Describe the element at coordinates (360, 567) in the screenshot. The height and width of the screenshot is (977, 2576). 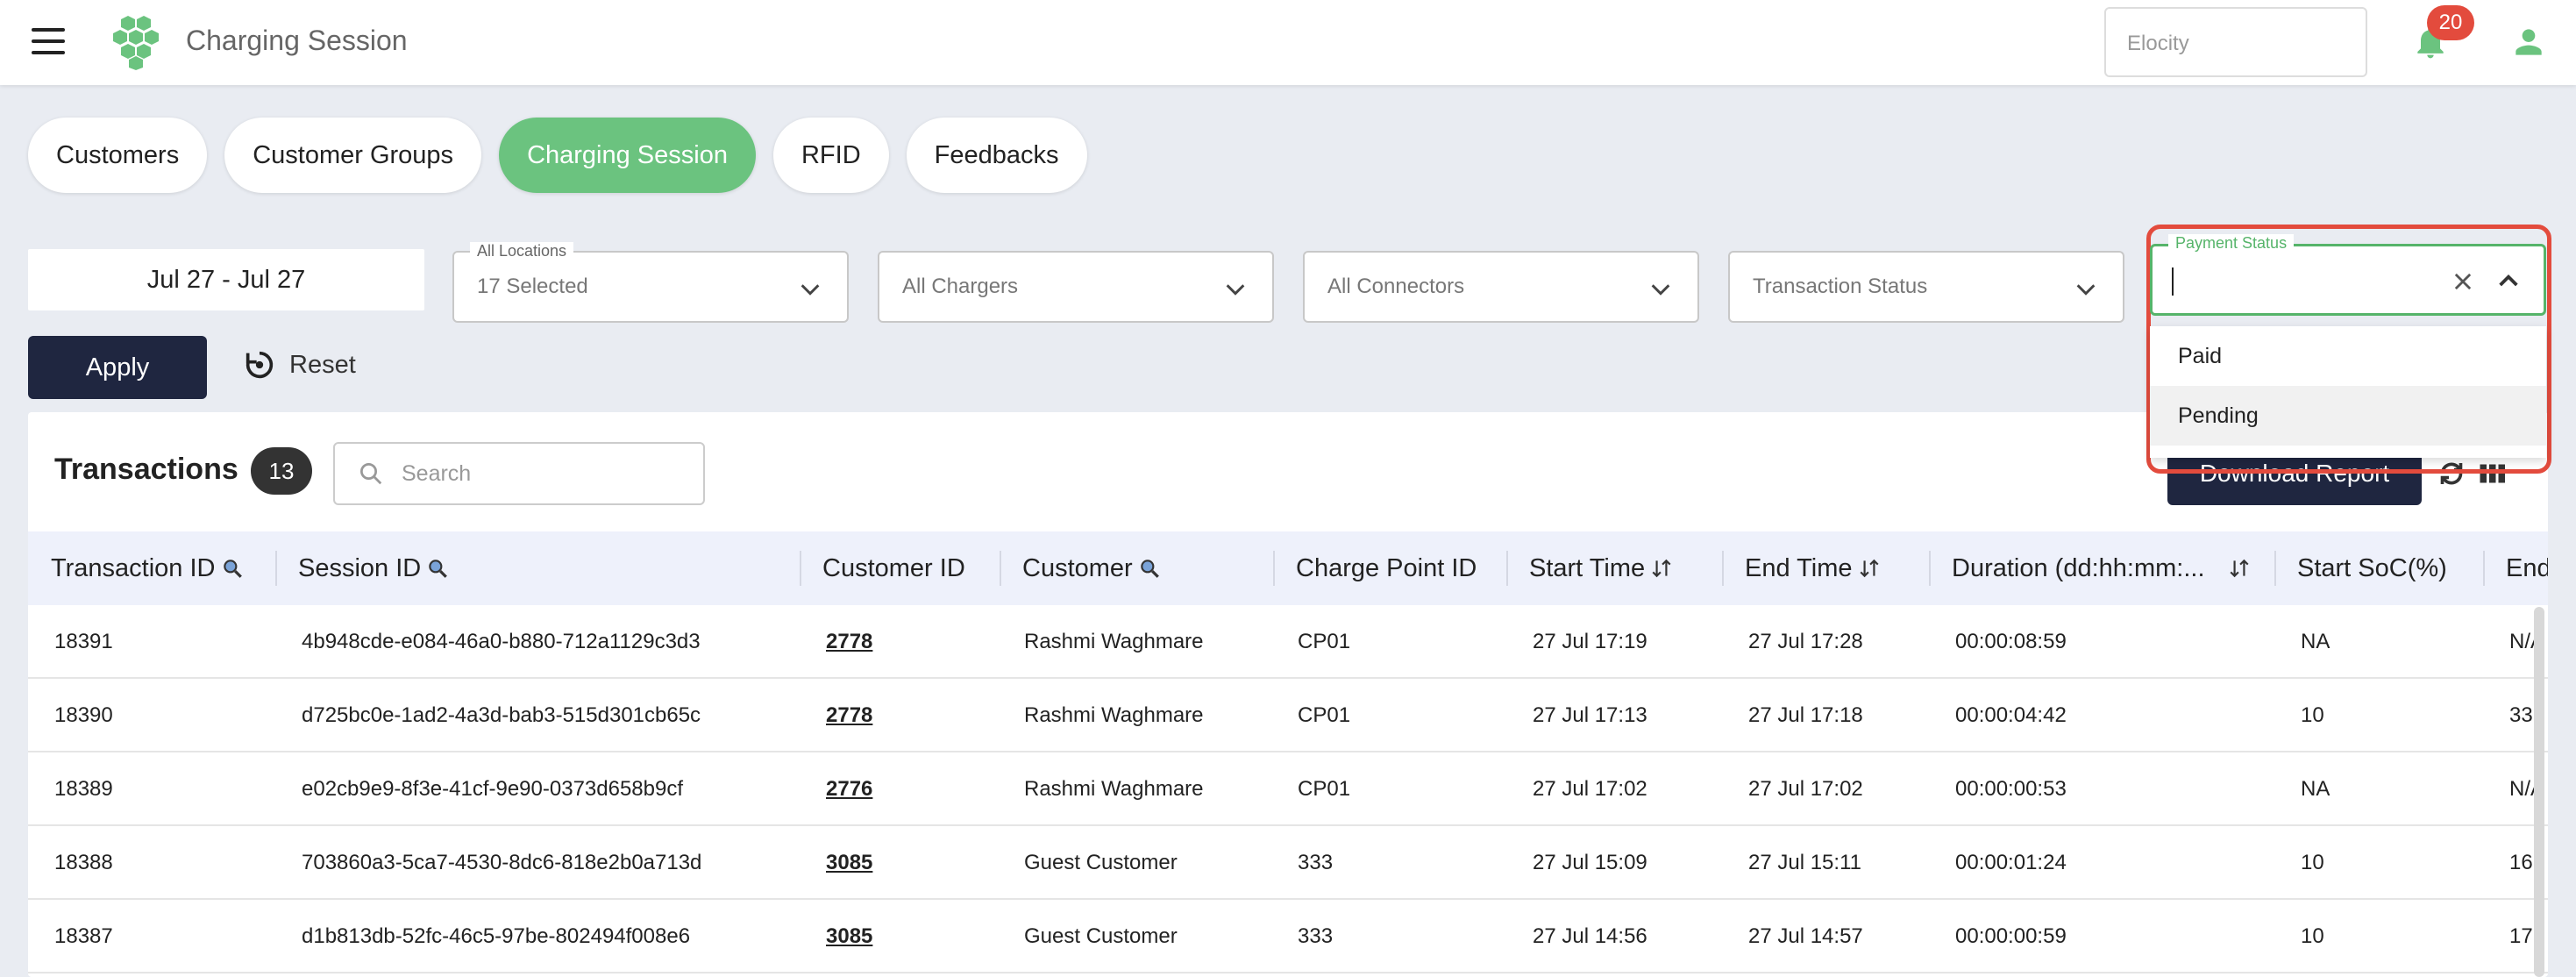
I see `header-label: Session ID` at that location.